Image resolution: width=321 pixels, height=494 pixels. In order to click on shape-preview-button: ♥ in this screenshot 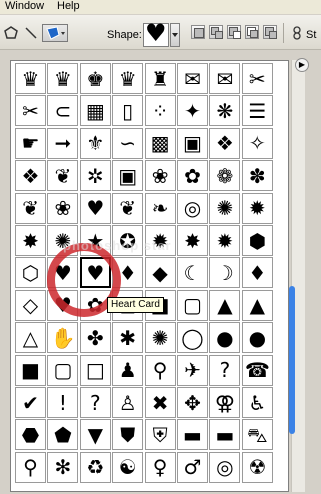, I will do `click(156, 34)`.